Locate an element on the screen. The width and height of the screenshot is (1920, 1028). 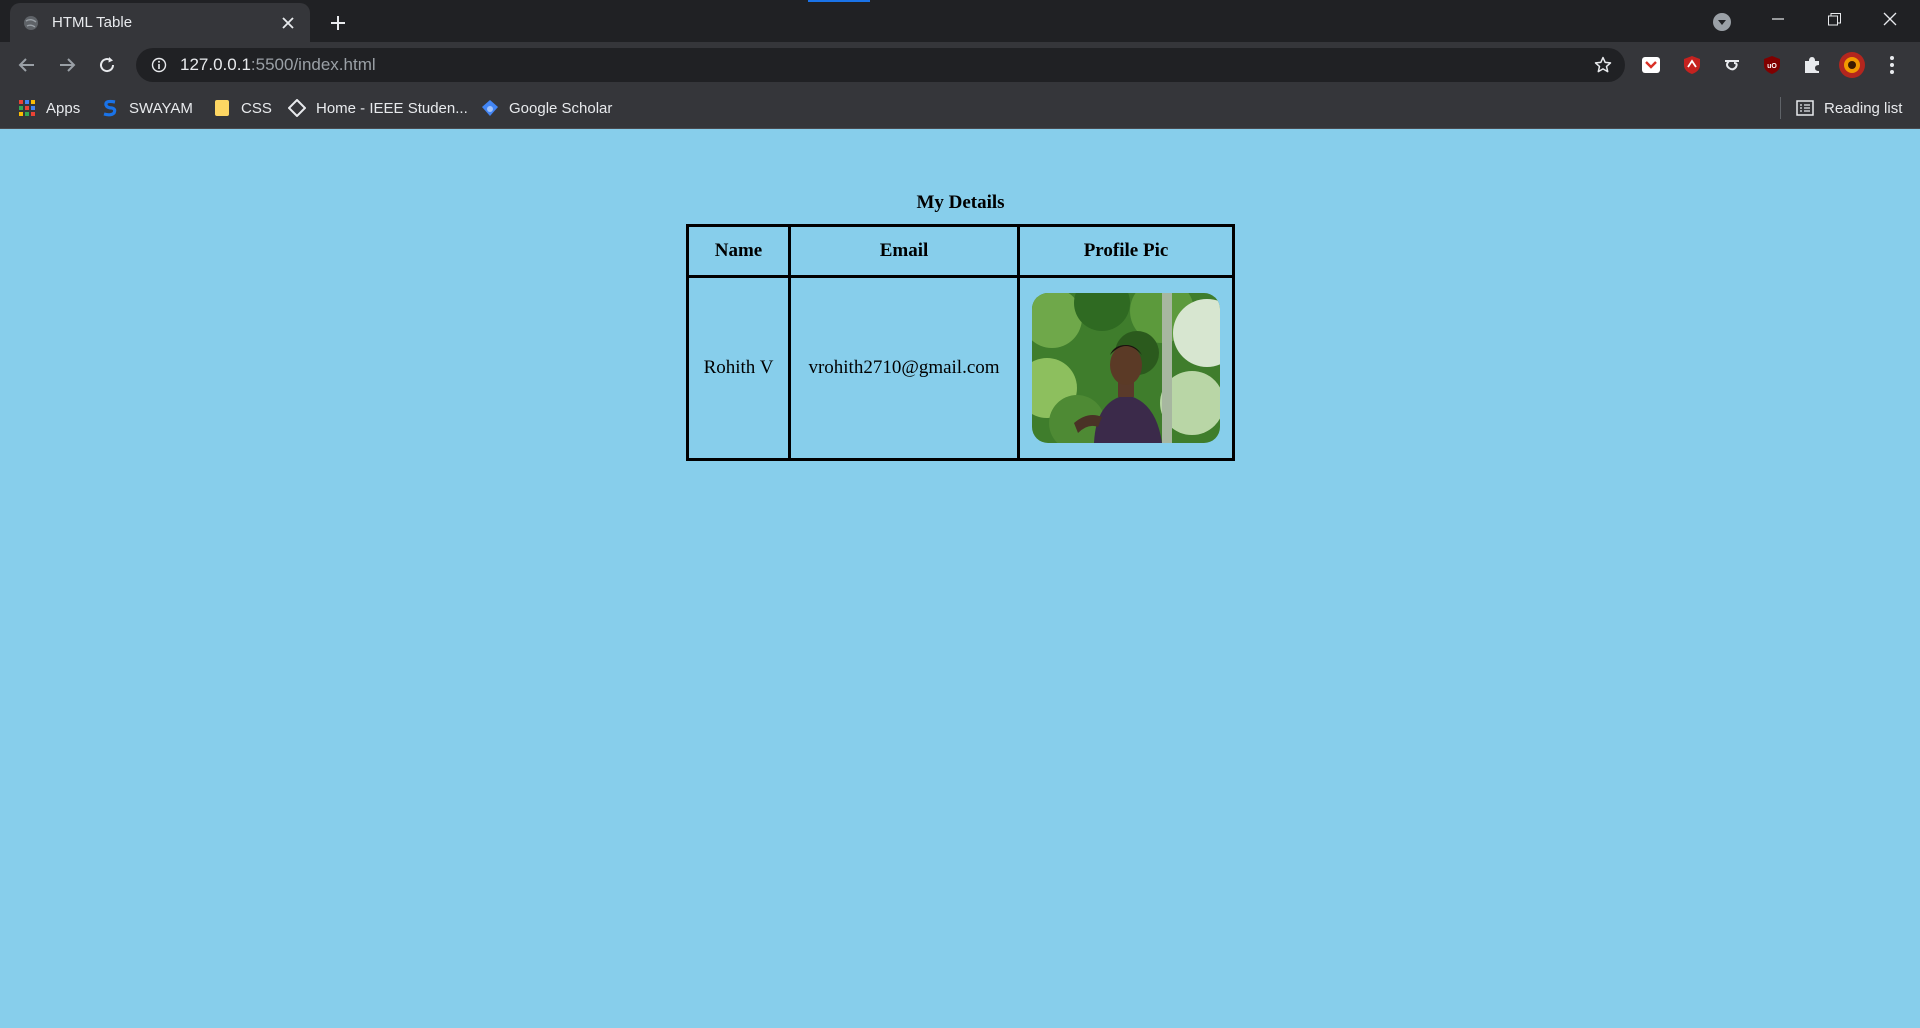
bookmark-star-icon is located at coordinates (1603, 65).